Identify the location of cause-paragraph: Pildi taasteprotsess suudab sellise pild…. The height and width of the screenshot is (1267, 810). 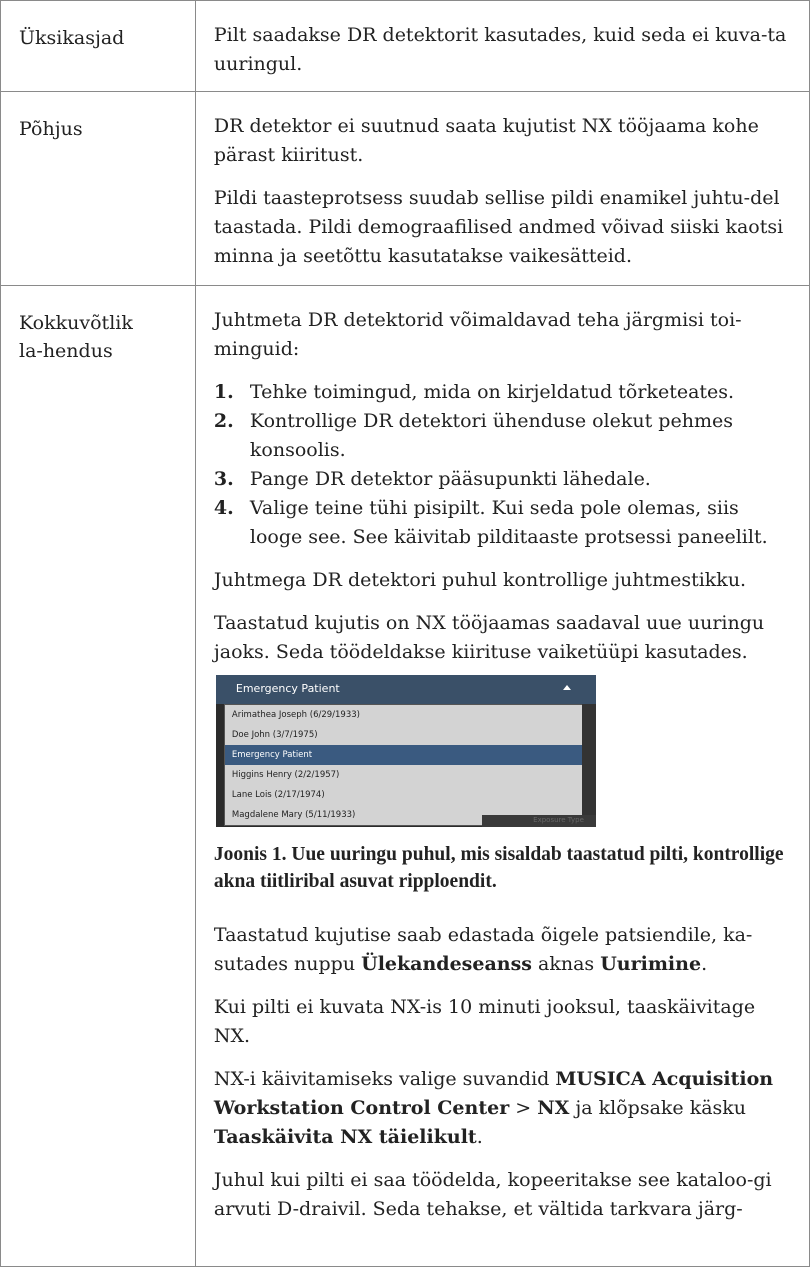
(498, 227).